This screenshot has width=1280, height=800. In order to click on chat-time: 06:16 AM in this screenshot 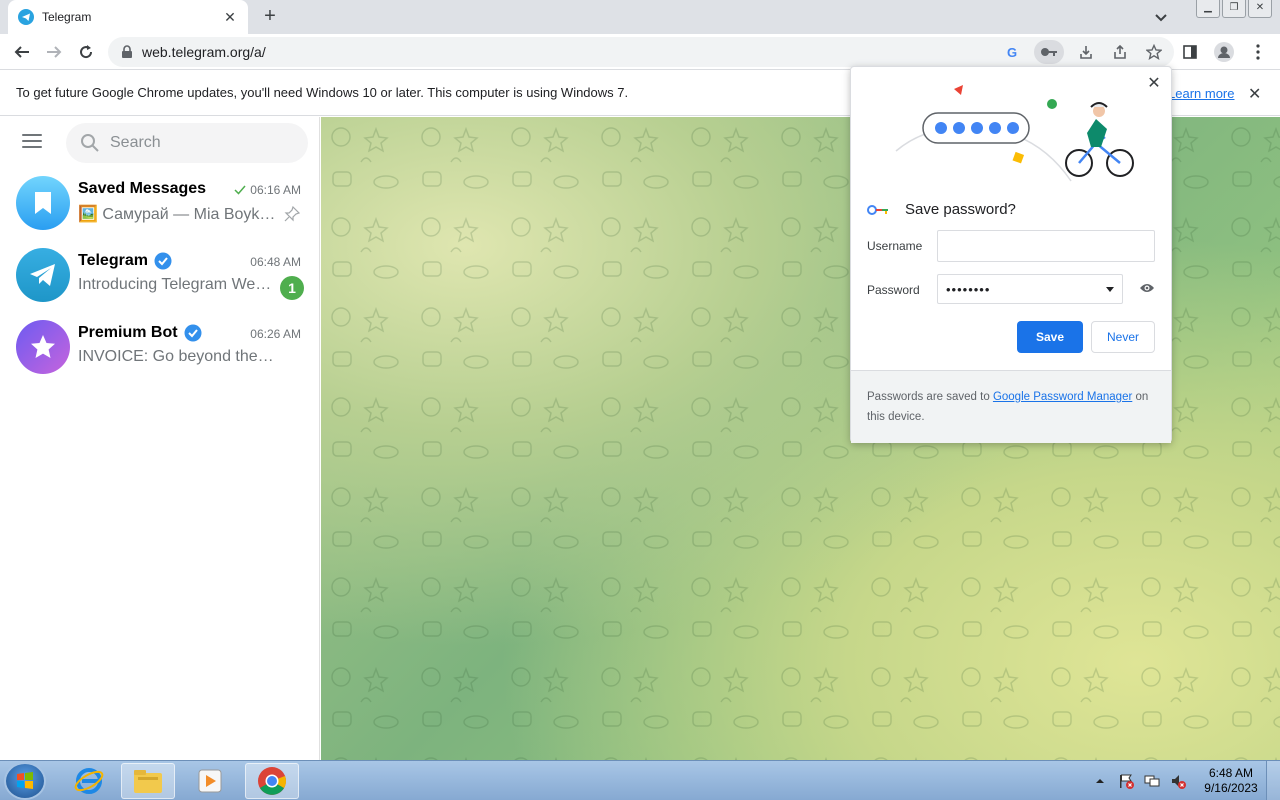, I will do `click(267, 190)`.